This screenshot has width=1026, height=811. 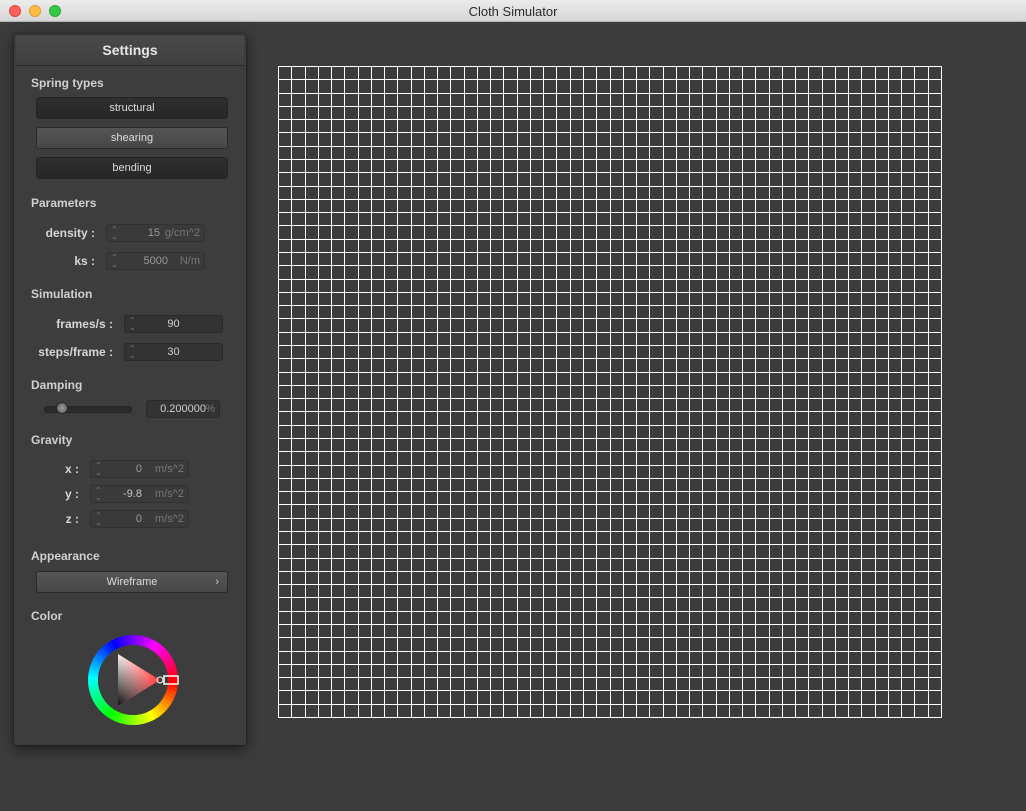 What do you see at coordinates (70, 233) in the screenshot?
I see `density-label: density :` at bounding box center [70, 233].